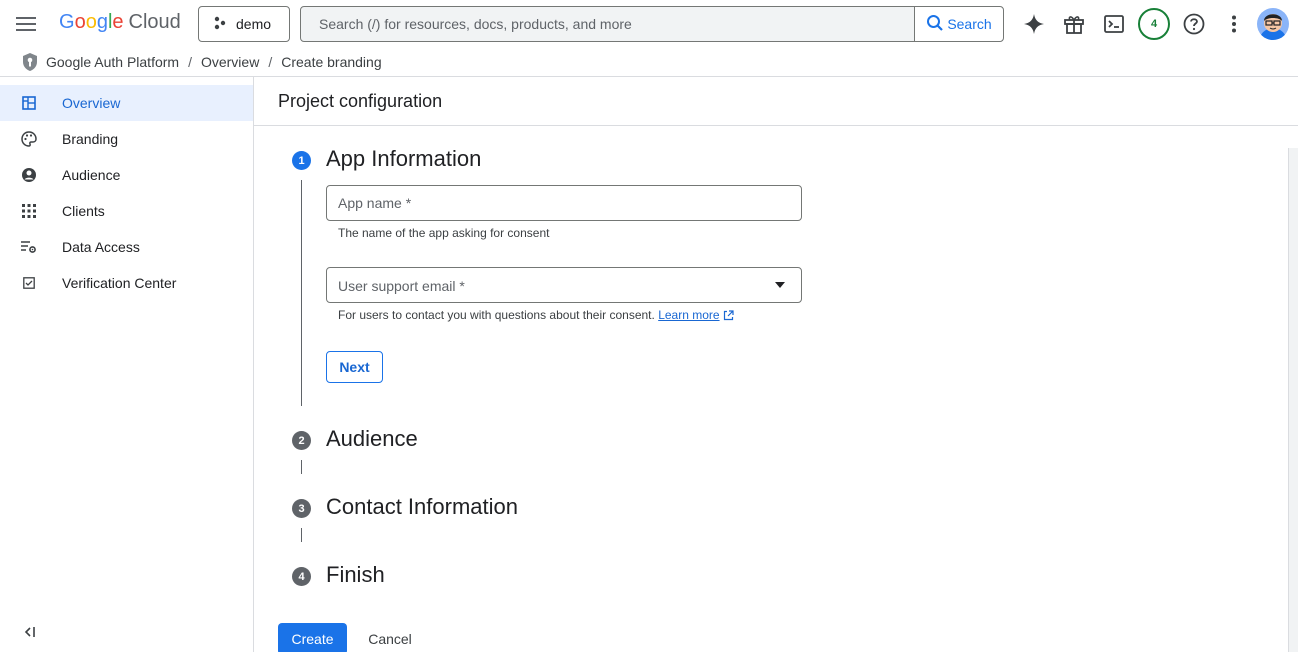 The height and width of the screenshot is (652, 1298). Describe the element at coordinates (83, 211) in the screenshot. I see `sidebar-item-label: Clients` at that location.